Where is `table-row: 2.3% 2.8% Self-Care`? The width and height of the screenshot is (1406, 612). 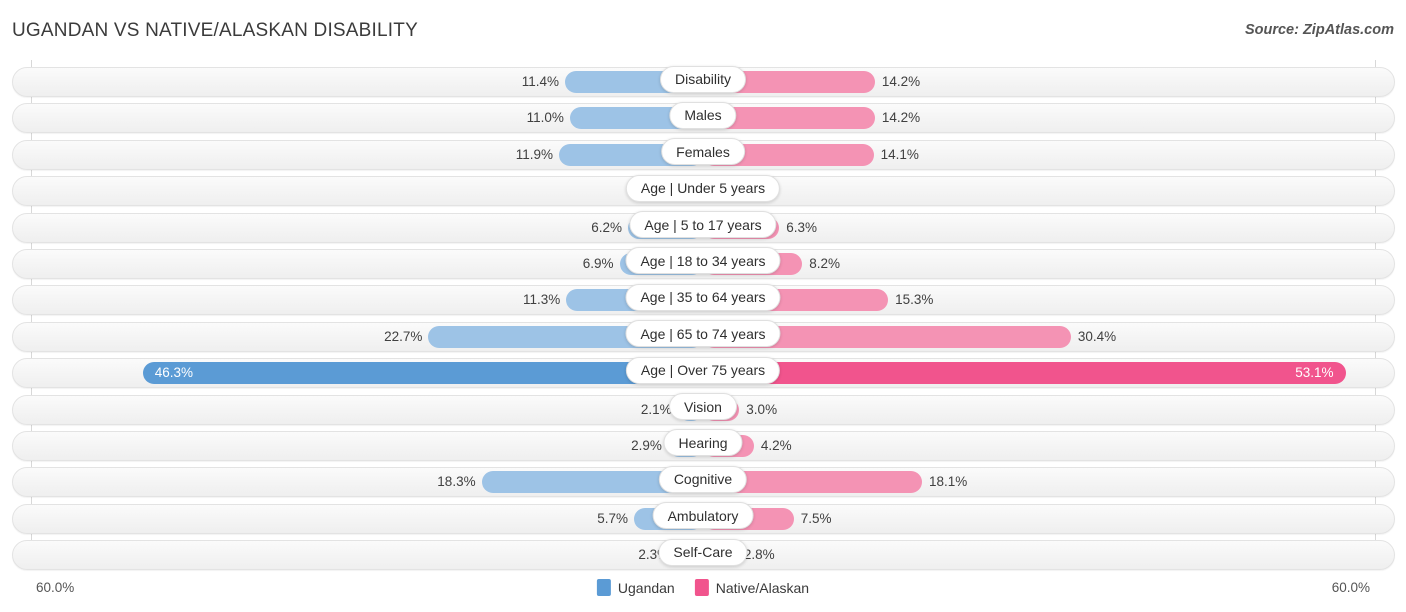
table-row: 2.3% 2.8% Self-Care is located at coordinates (703, 555).